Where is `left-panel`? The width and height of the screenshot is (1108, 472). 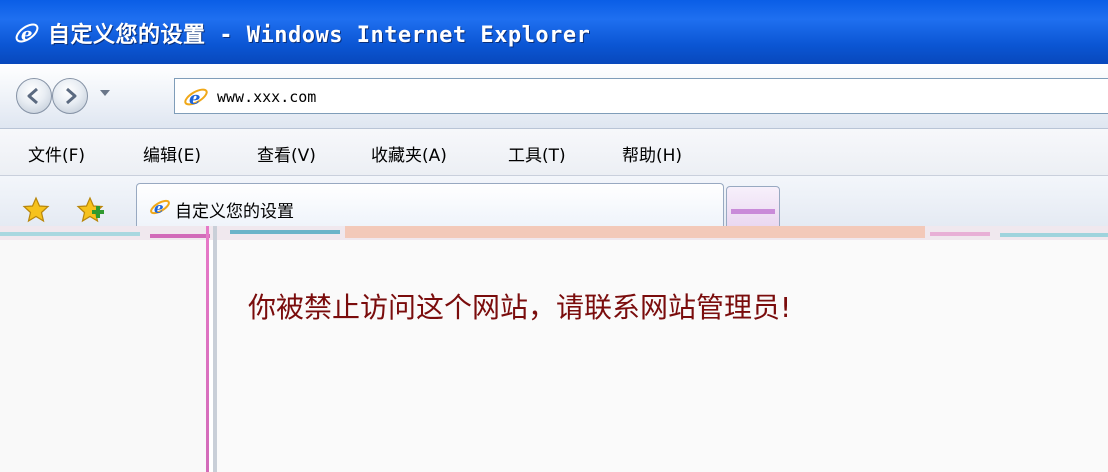
left-panel is located at coordinates (103, 356).